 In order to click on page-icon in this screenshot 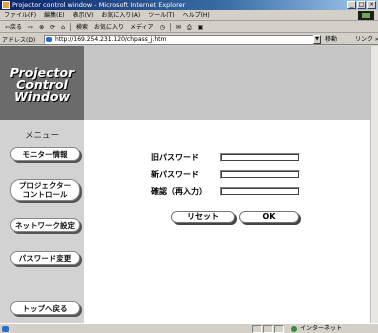, I will do `click(49, 39)`.